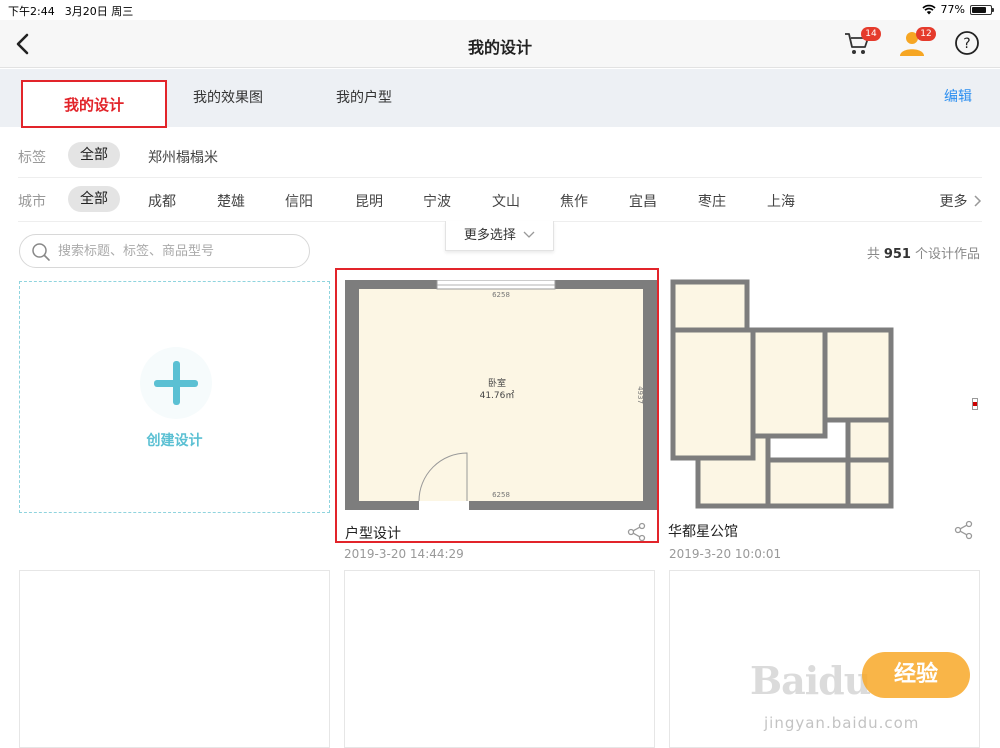 The width and height of the screenshot is (1000, 748). I want to click on search-box, so click(164, 251).